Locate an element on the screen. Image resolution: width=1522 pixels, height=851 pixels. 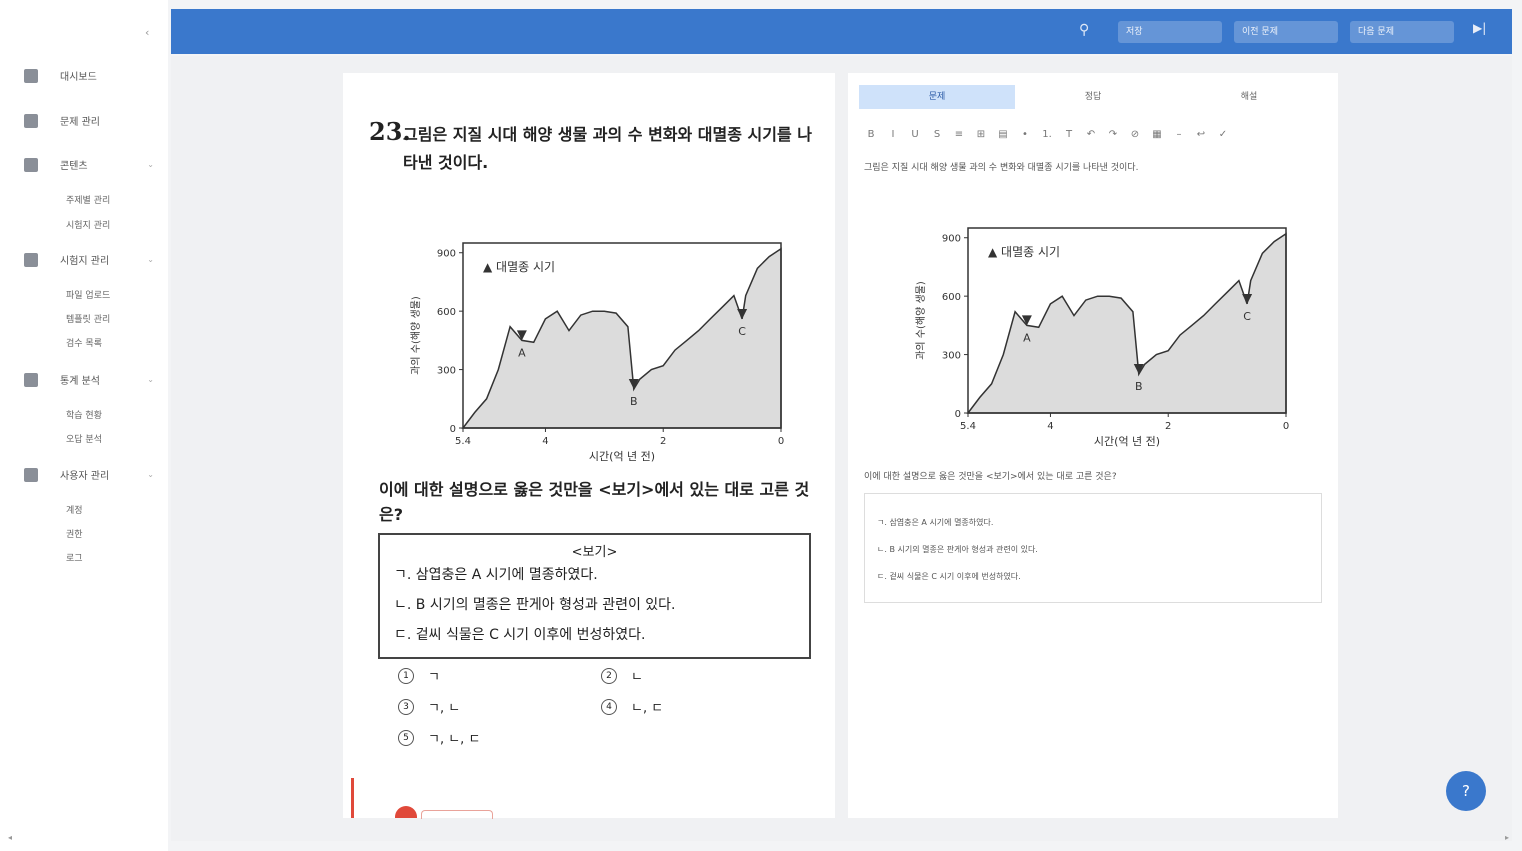
sidebar-subitem: 주제별 관리 is located at coordinates (88, 199).